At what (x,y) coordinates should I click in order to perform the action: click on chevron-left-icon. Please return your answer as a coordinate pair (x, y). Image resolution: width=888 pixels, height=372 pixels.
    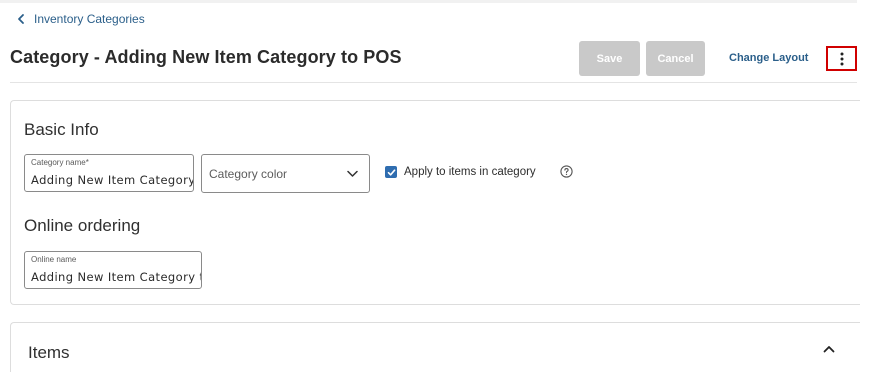
    Looking at the image, I should click on (21, 19).